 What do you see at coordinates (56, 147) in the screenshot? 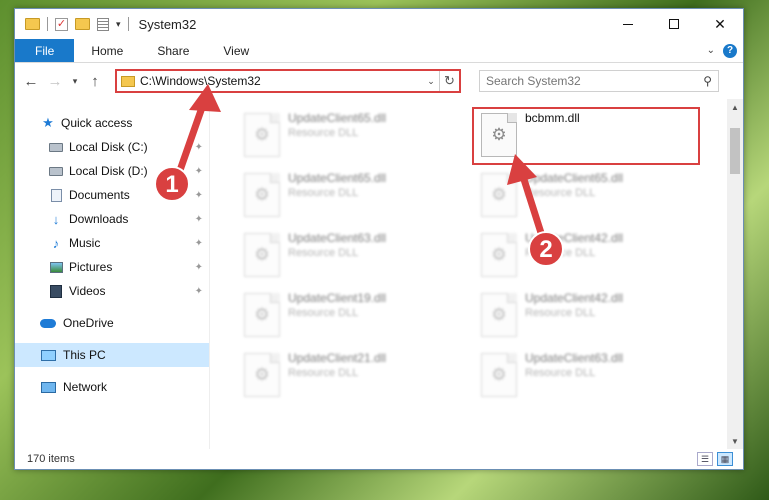
I see `drive-icon` at bounding box center [56, 147].